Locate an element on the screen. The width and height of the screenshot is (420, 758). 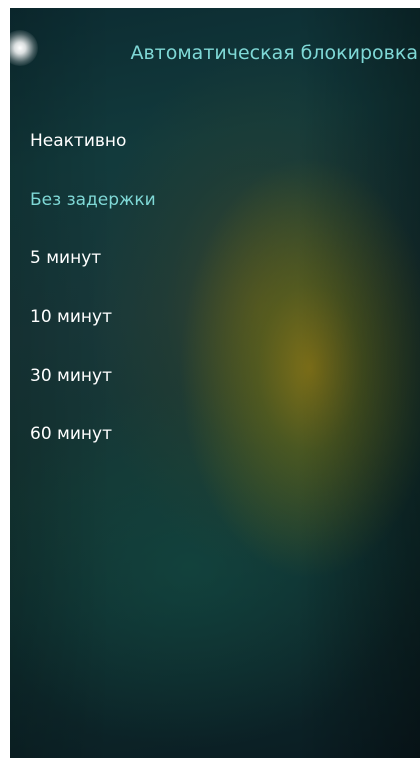
option-5-minutes: 5 минут is located at coordinates (220, 258).